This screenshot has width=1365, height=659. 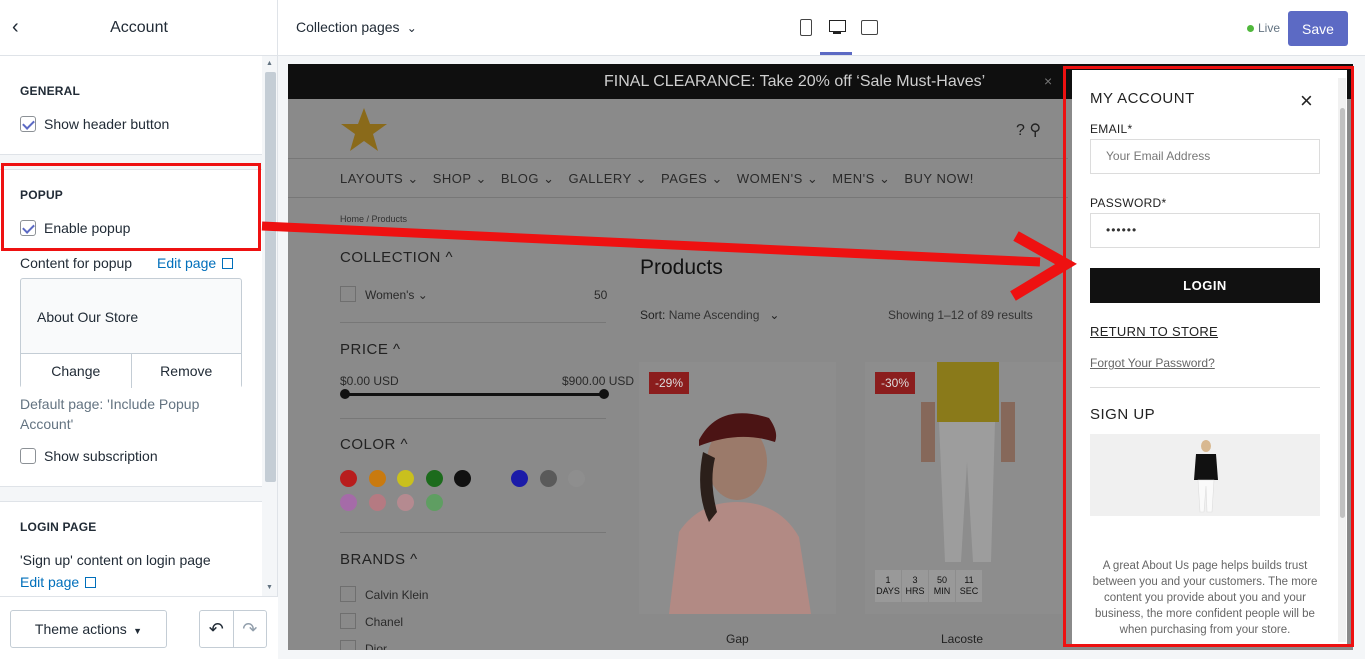 I want to click on save-button: Save, so click(x=1318, y=28).